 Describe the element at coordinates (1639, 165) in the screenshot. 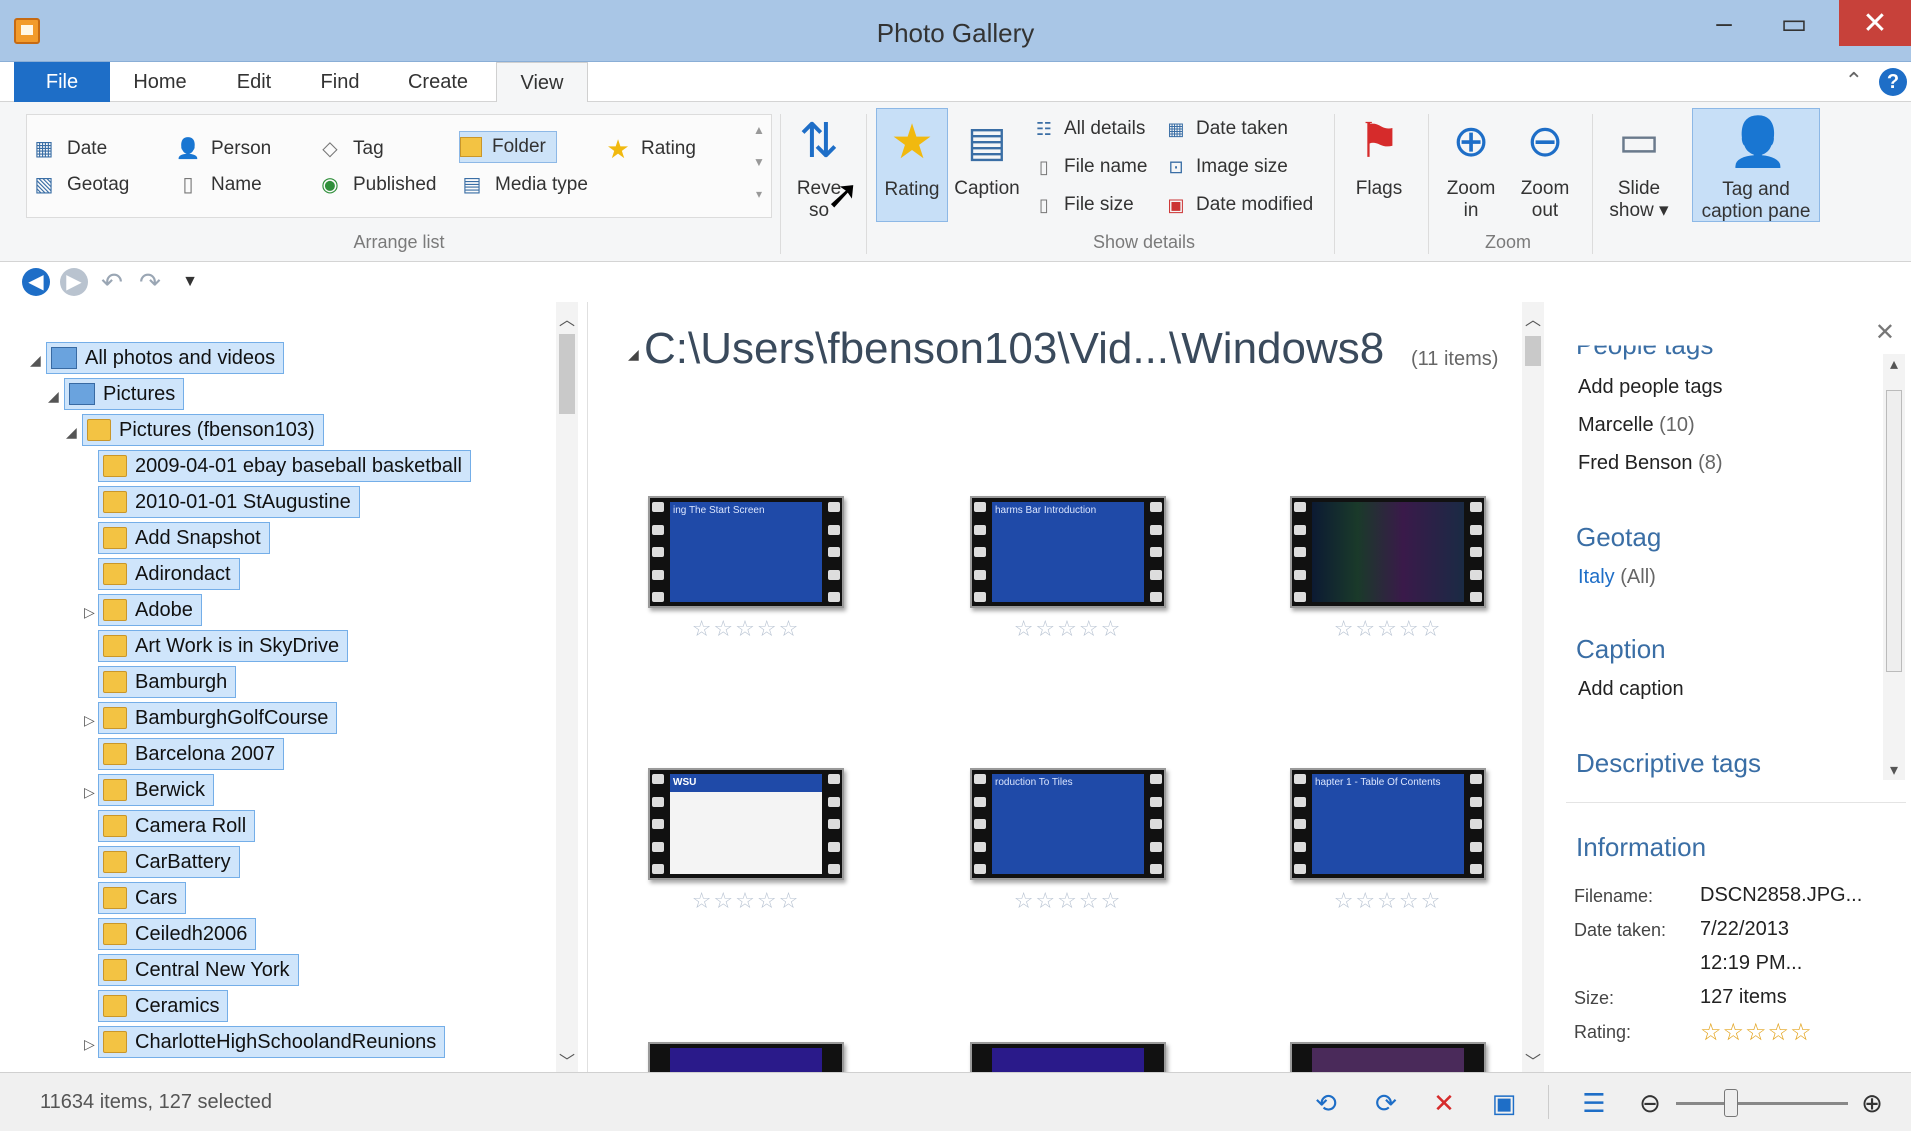

I see `slide-show-button: ▭ Slide show ▾` at that location.